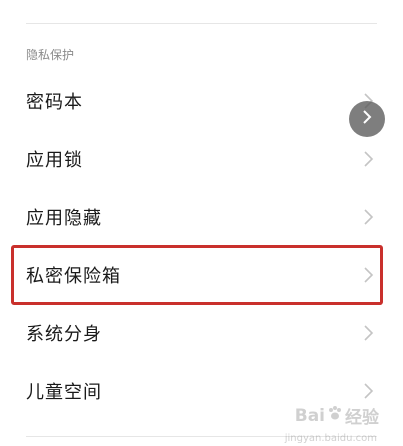 This screenshot has height=446, width=403. Describe the element at coordinates (201, 275) in the screenshot. I see `list-item-private-safe: 私密保险箱` at that location.